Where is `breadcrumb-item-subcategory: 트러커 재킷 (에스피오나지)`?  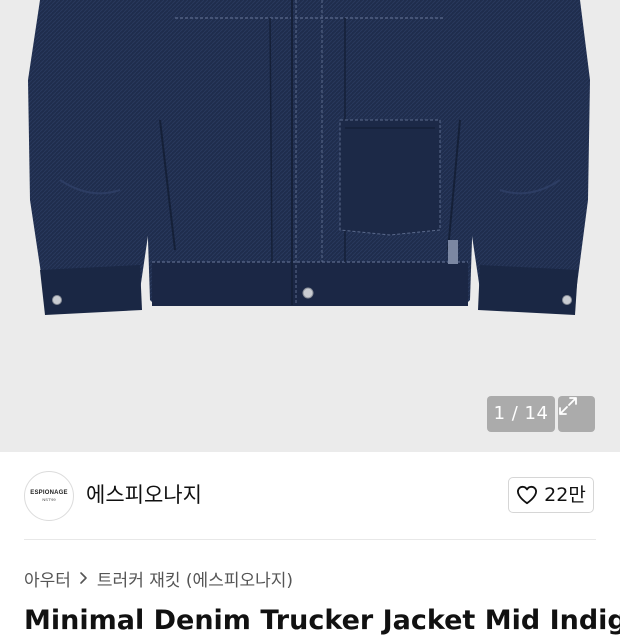
breadcrumb-item-subcategory: 트러커 재킷 (에스피오나지) is located at coordinates (195, 578).